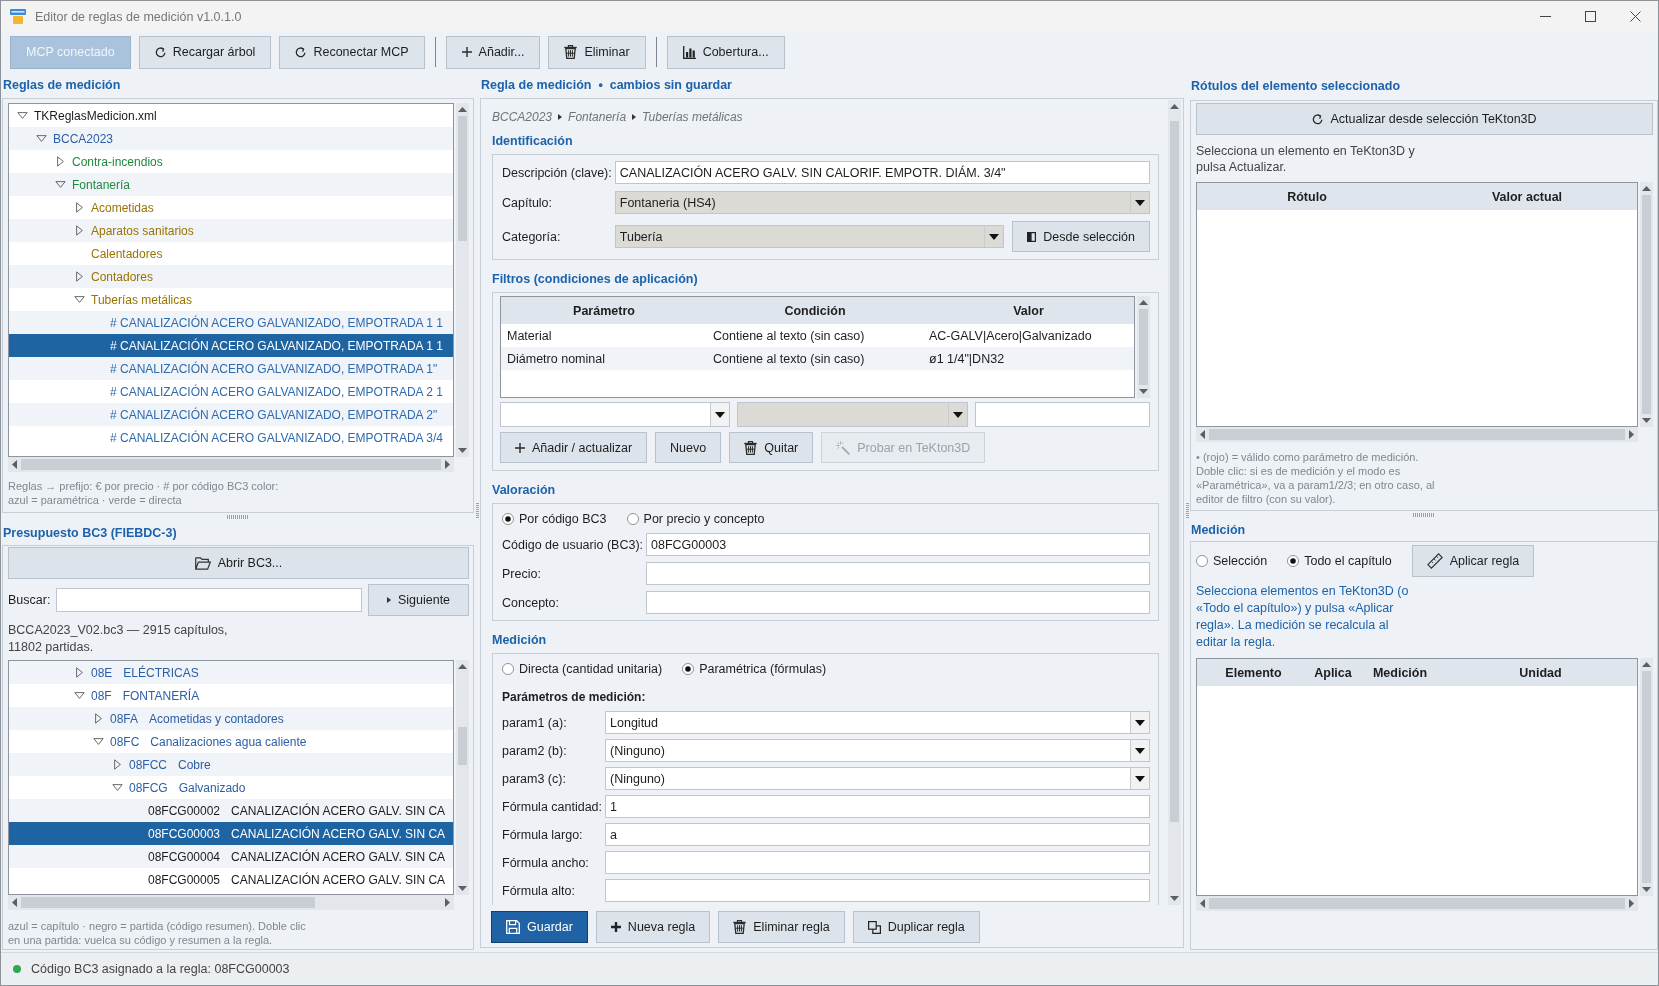 Image resolution: width=1659 pixels, height=986 pixels. What do you see at coordinates (231, 764) in the screenshot?
I see `tree-item: 08FCC Cobre` at bounding box center [231, 764].